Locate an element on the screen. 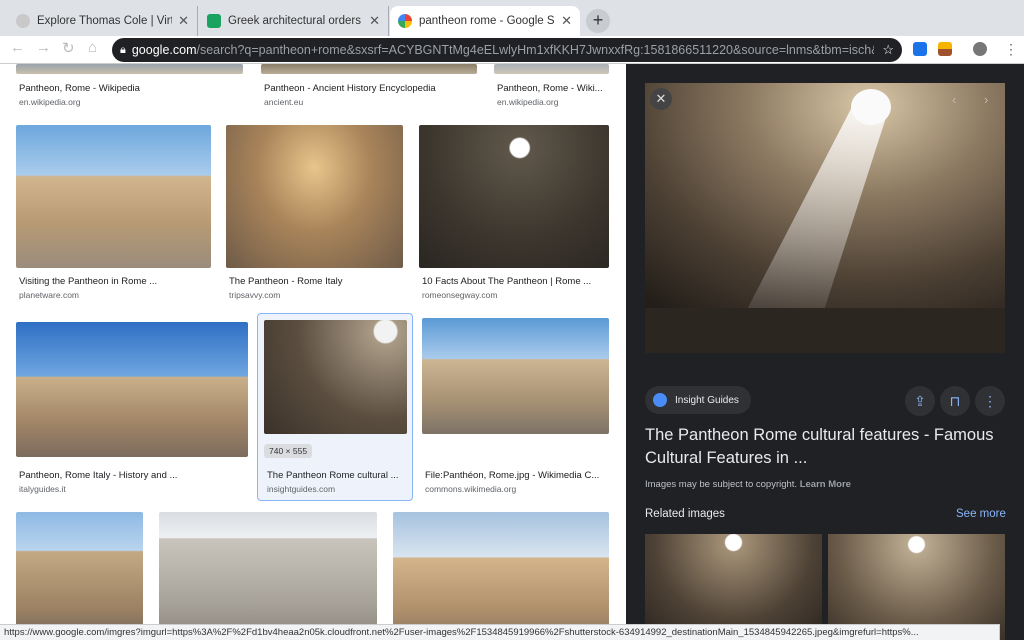  tab-pantheon-search: pantheon rome - Google Searc ✕ is located at coordinates (485, 21).